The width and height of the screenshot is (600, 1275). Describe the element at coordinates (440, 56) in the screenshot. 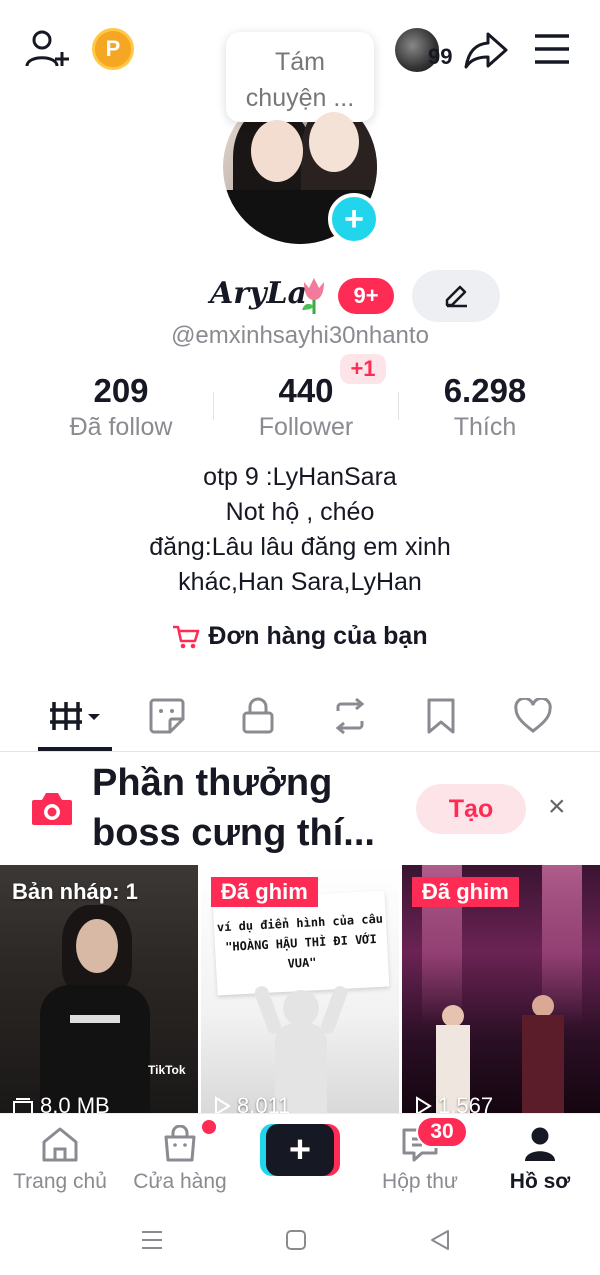

I see `story-count: 99` at that location.